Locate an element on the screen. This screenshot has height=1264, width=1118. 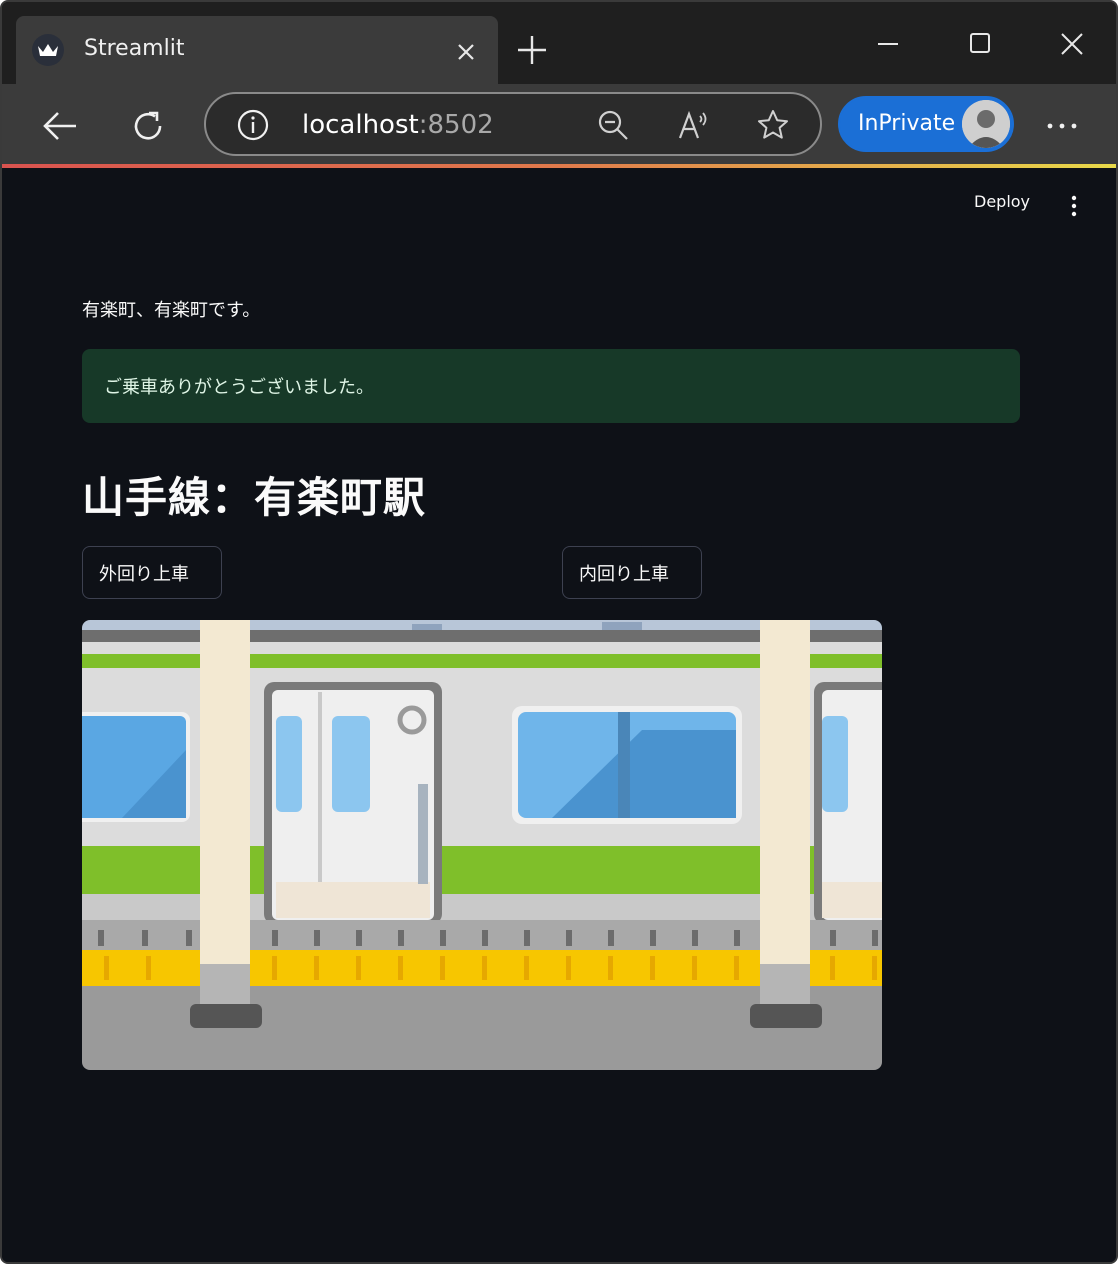
inner-loop-board-button: 内回り上車 is located at coordinates (632, 572).